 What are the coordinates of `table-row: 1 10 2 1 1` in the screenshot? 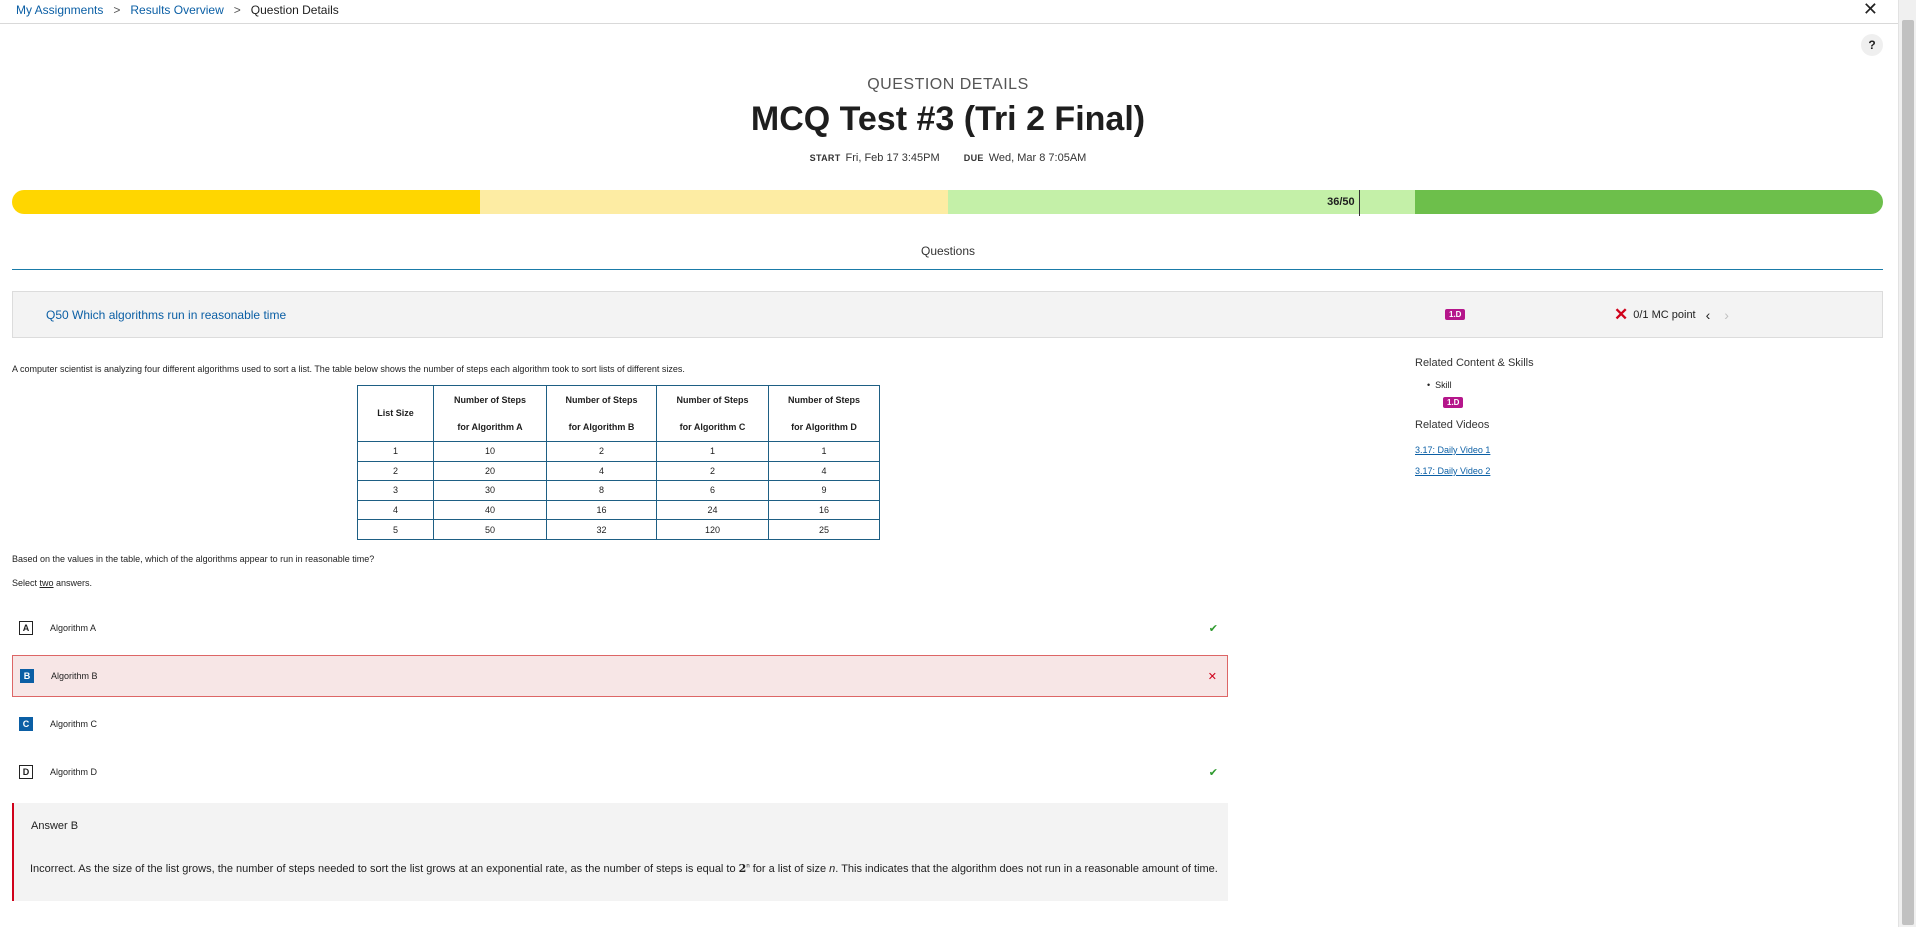 It's located at (618, 451).